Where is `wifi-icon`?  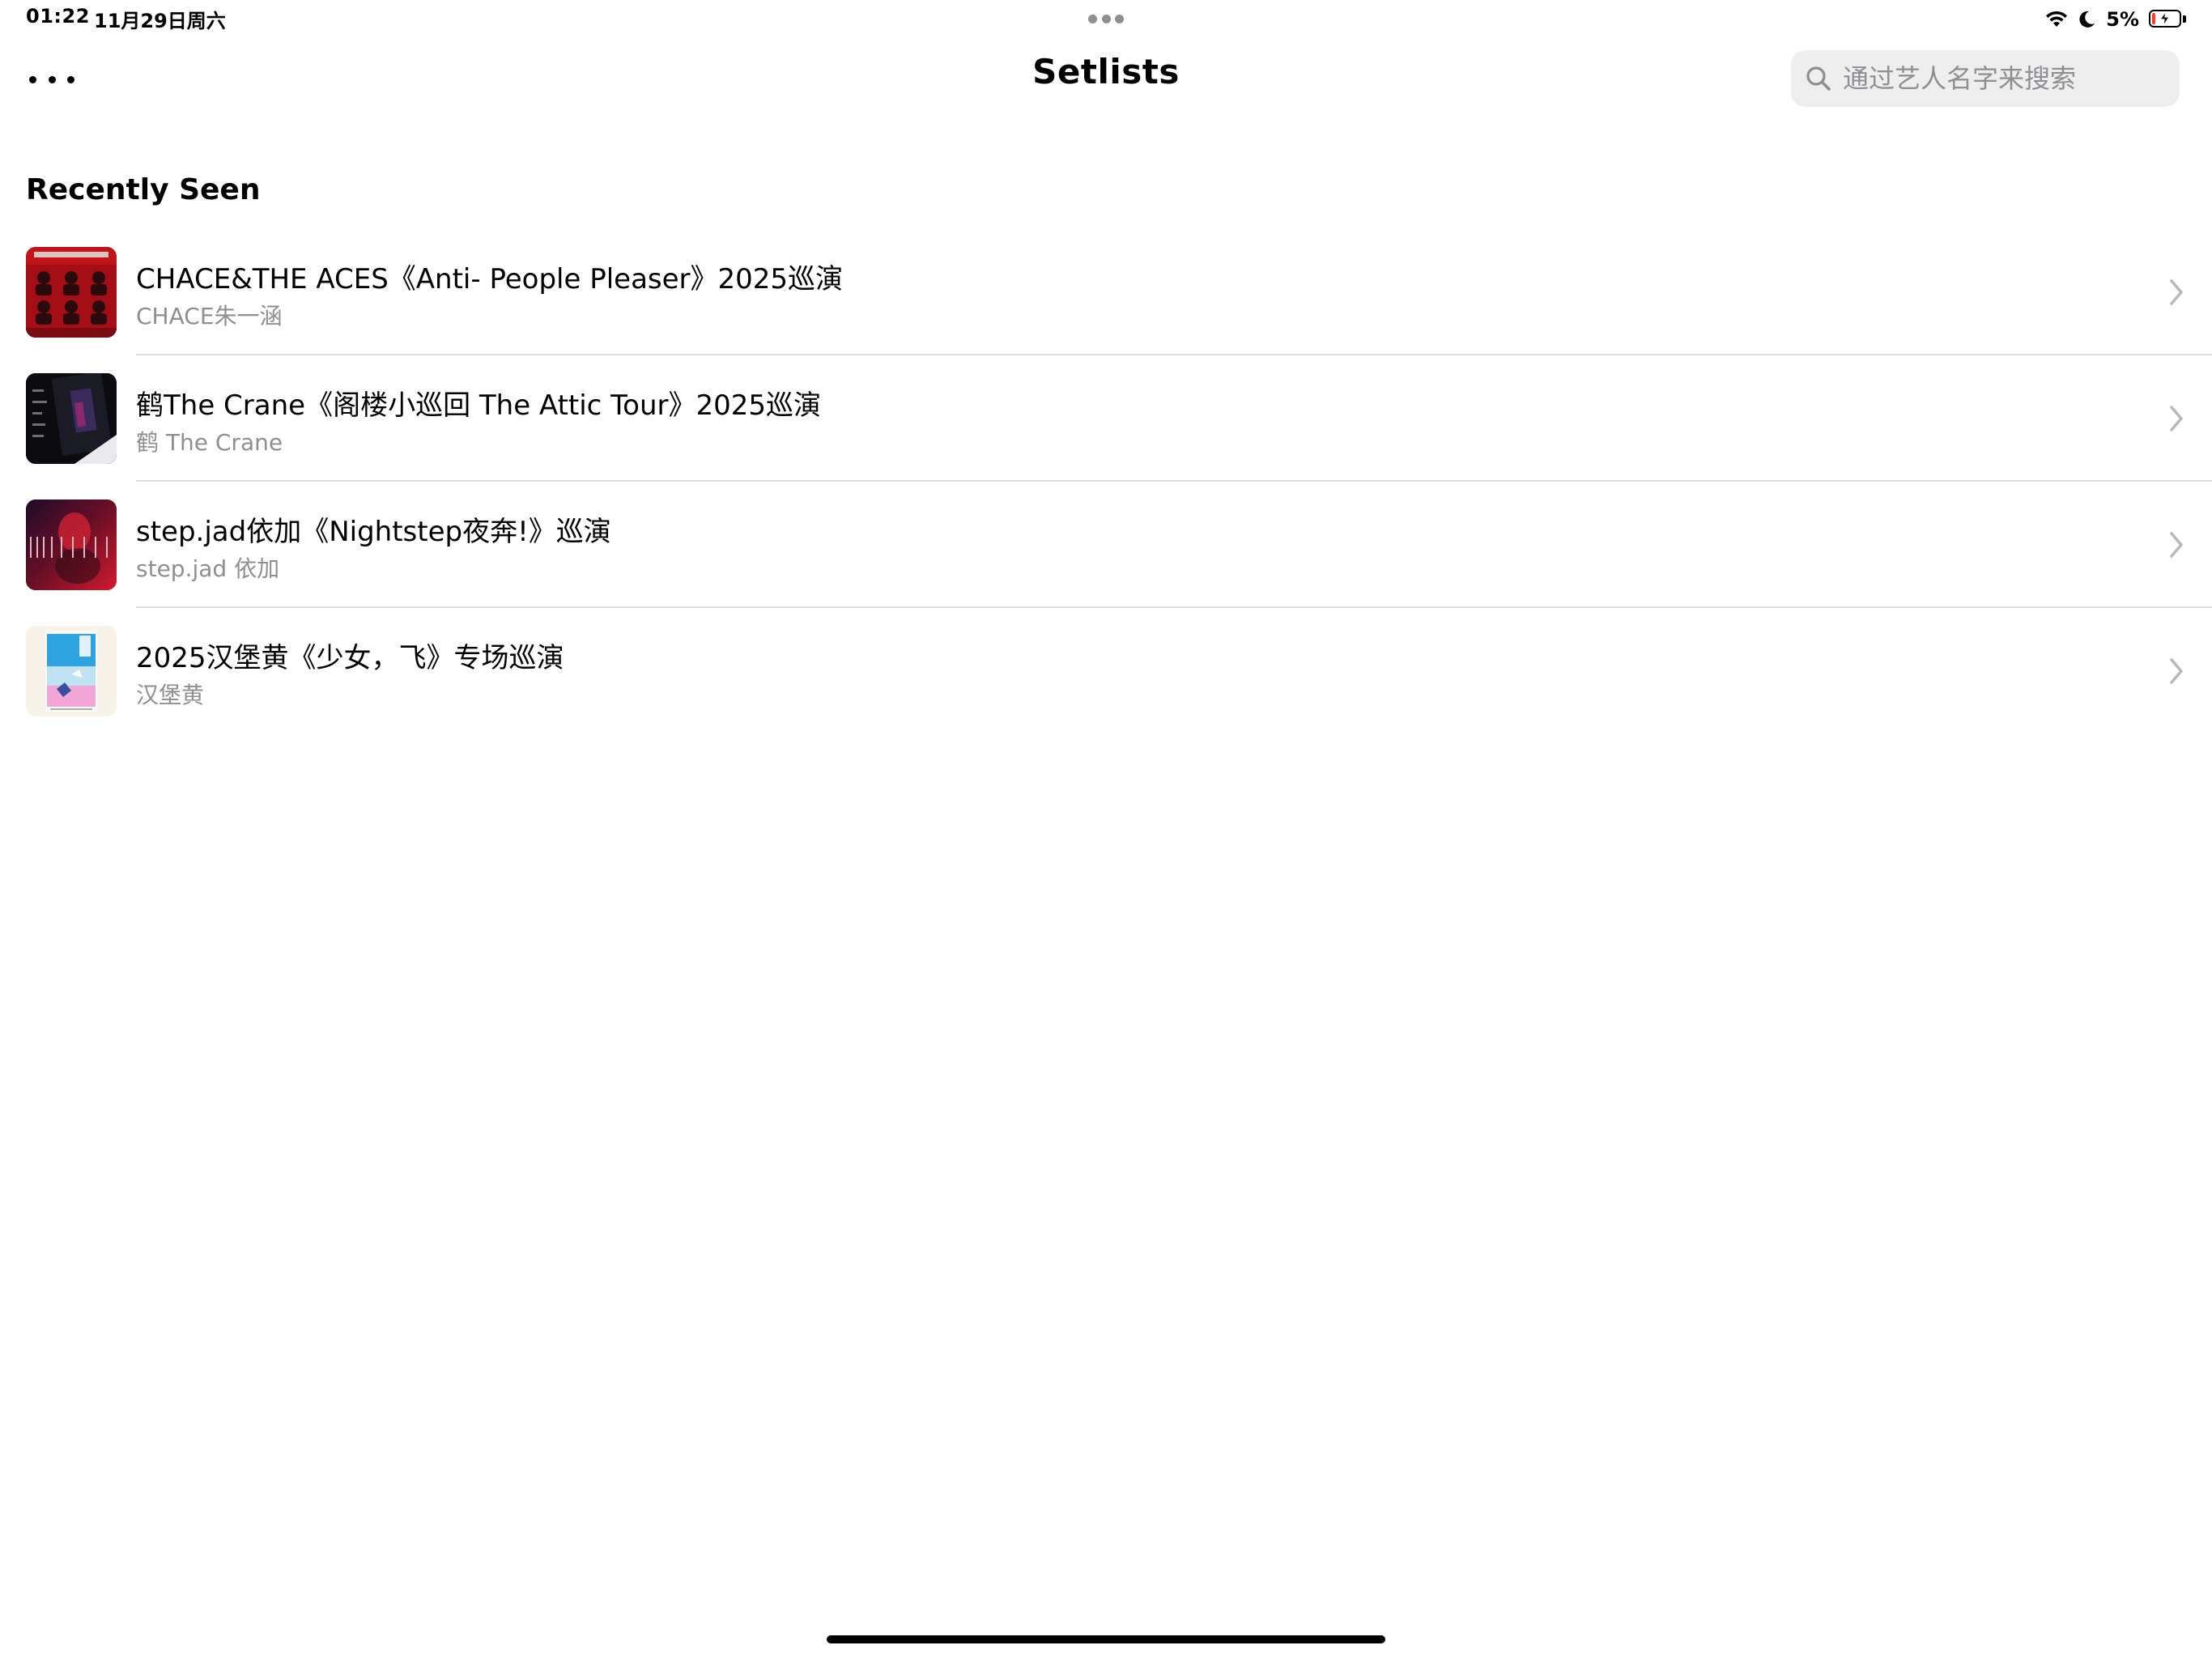
wifi-icon is located at coordinates (2057, 19).